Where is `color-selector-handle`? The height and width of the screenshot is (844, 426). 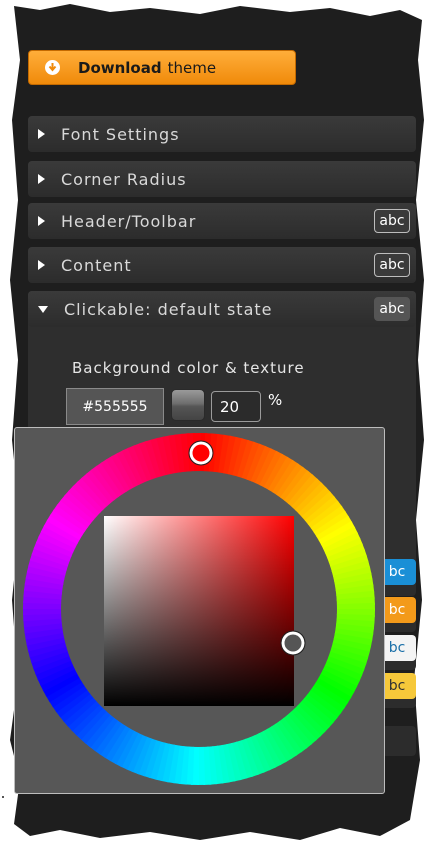 color-selector-handle is located at coordinates (293, 643).